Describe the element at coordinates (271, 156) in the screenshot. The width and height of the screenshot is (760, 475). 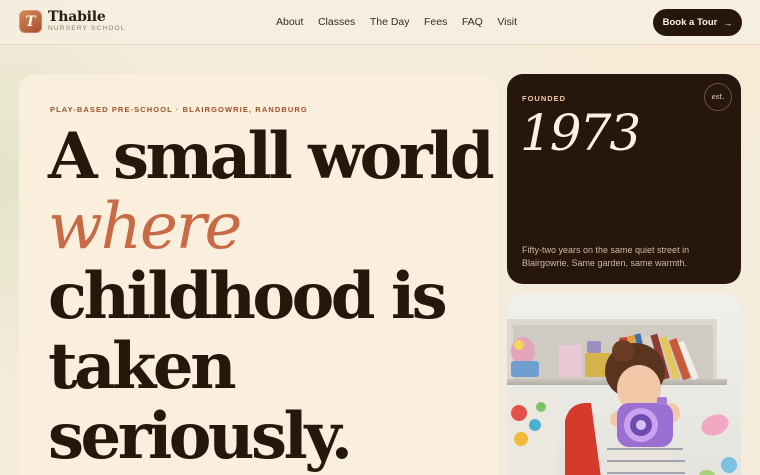
I see `headline-line-1: A small world` at that location.